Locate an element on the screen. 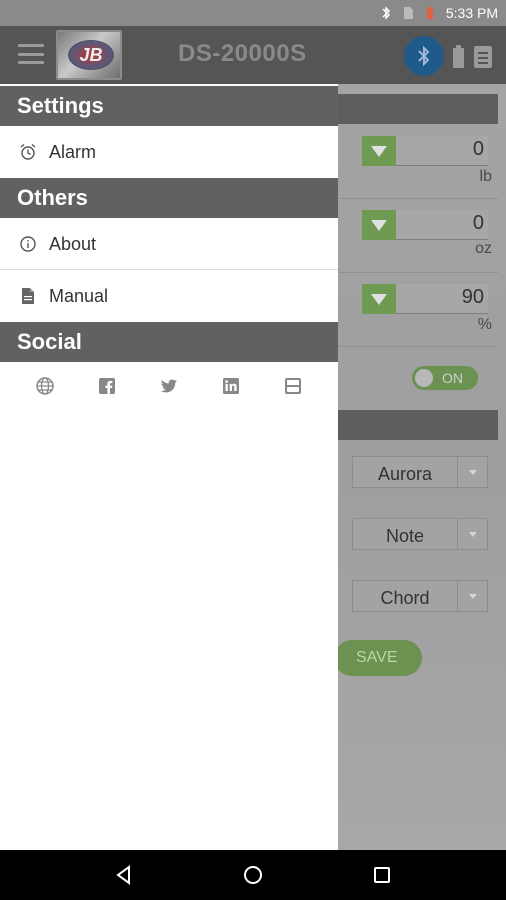  field-unit: oz is located at coordinates (483, 248).